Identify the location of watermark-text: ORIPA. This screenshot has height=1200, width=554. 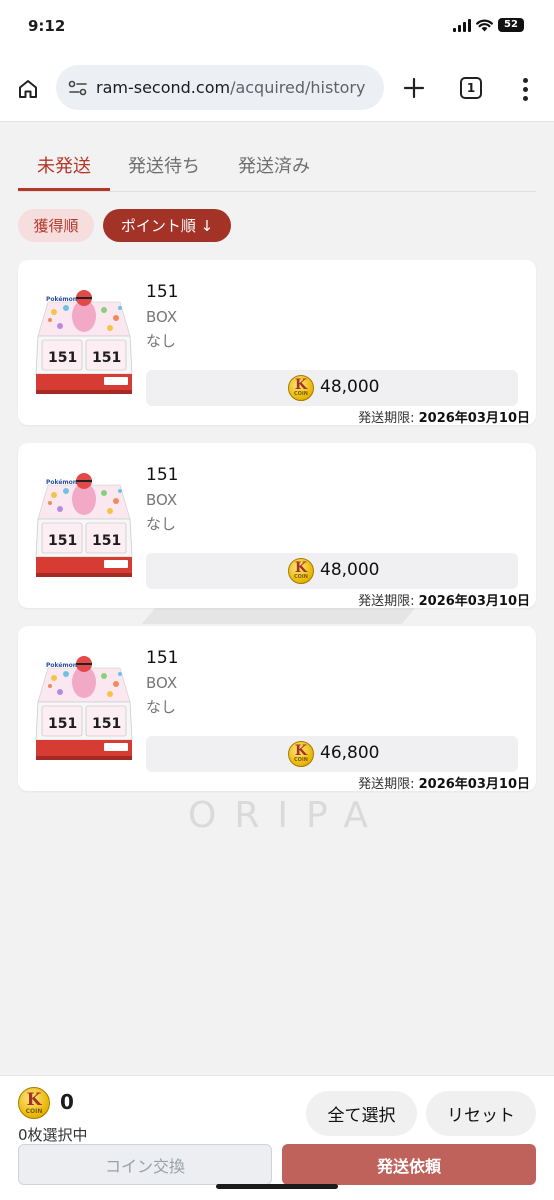
(287, 815).